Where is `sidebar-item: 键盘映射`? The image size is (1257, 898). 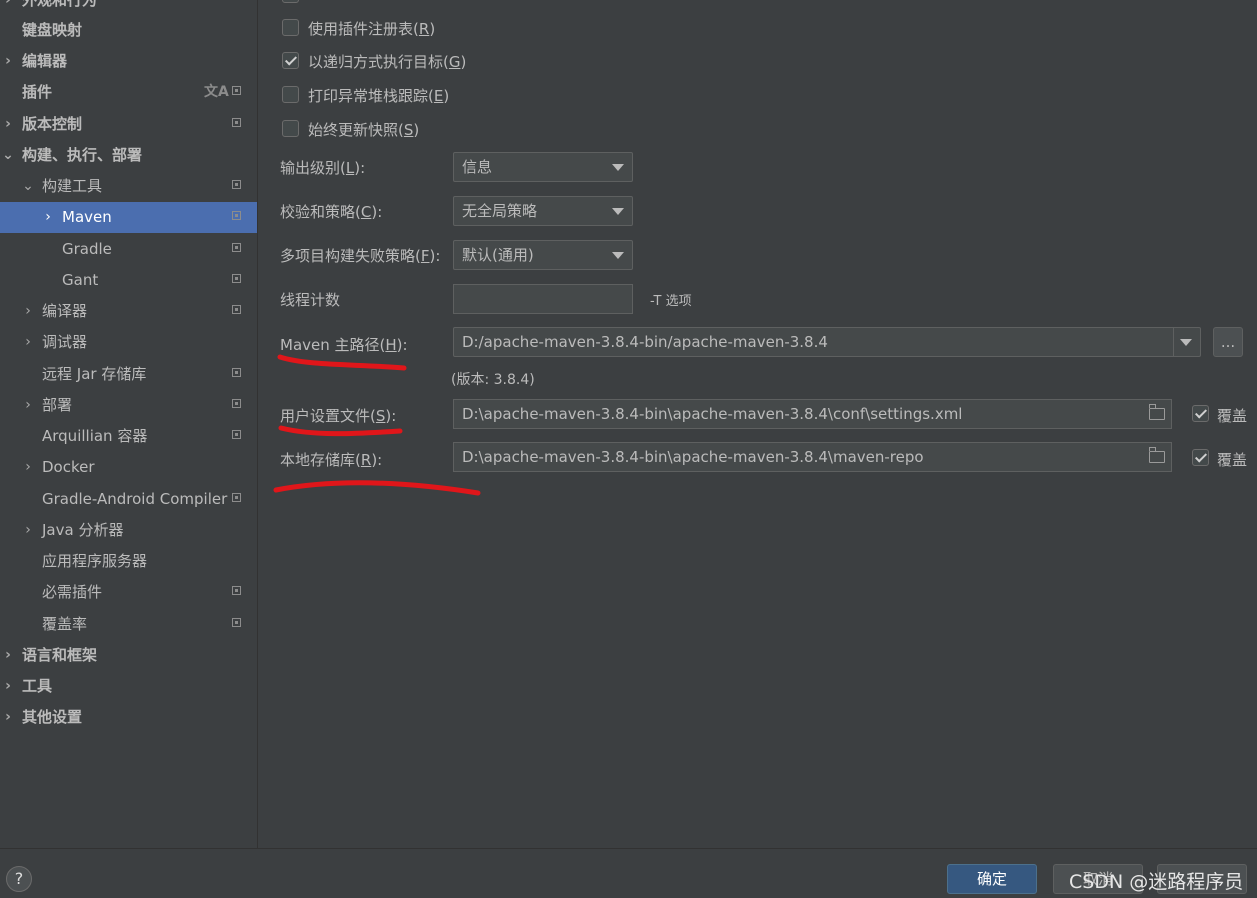
sidebar-item: 键盘映射 is located at coordinates (128, 30).